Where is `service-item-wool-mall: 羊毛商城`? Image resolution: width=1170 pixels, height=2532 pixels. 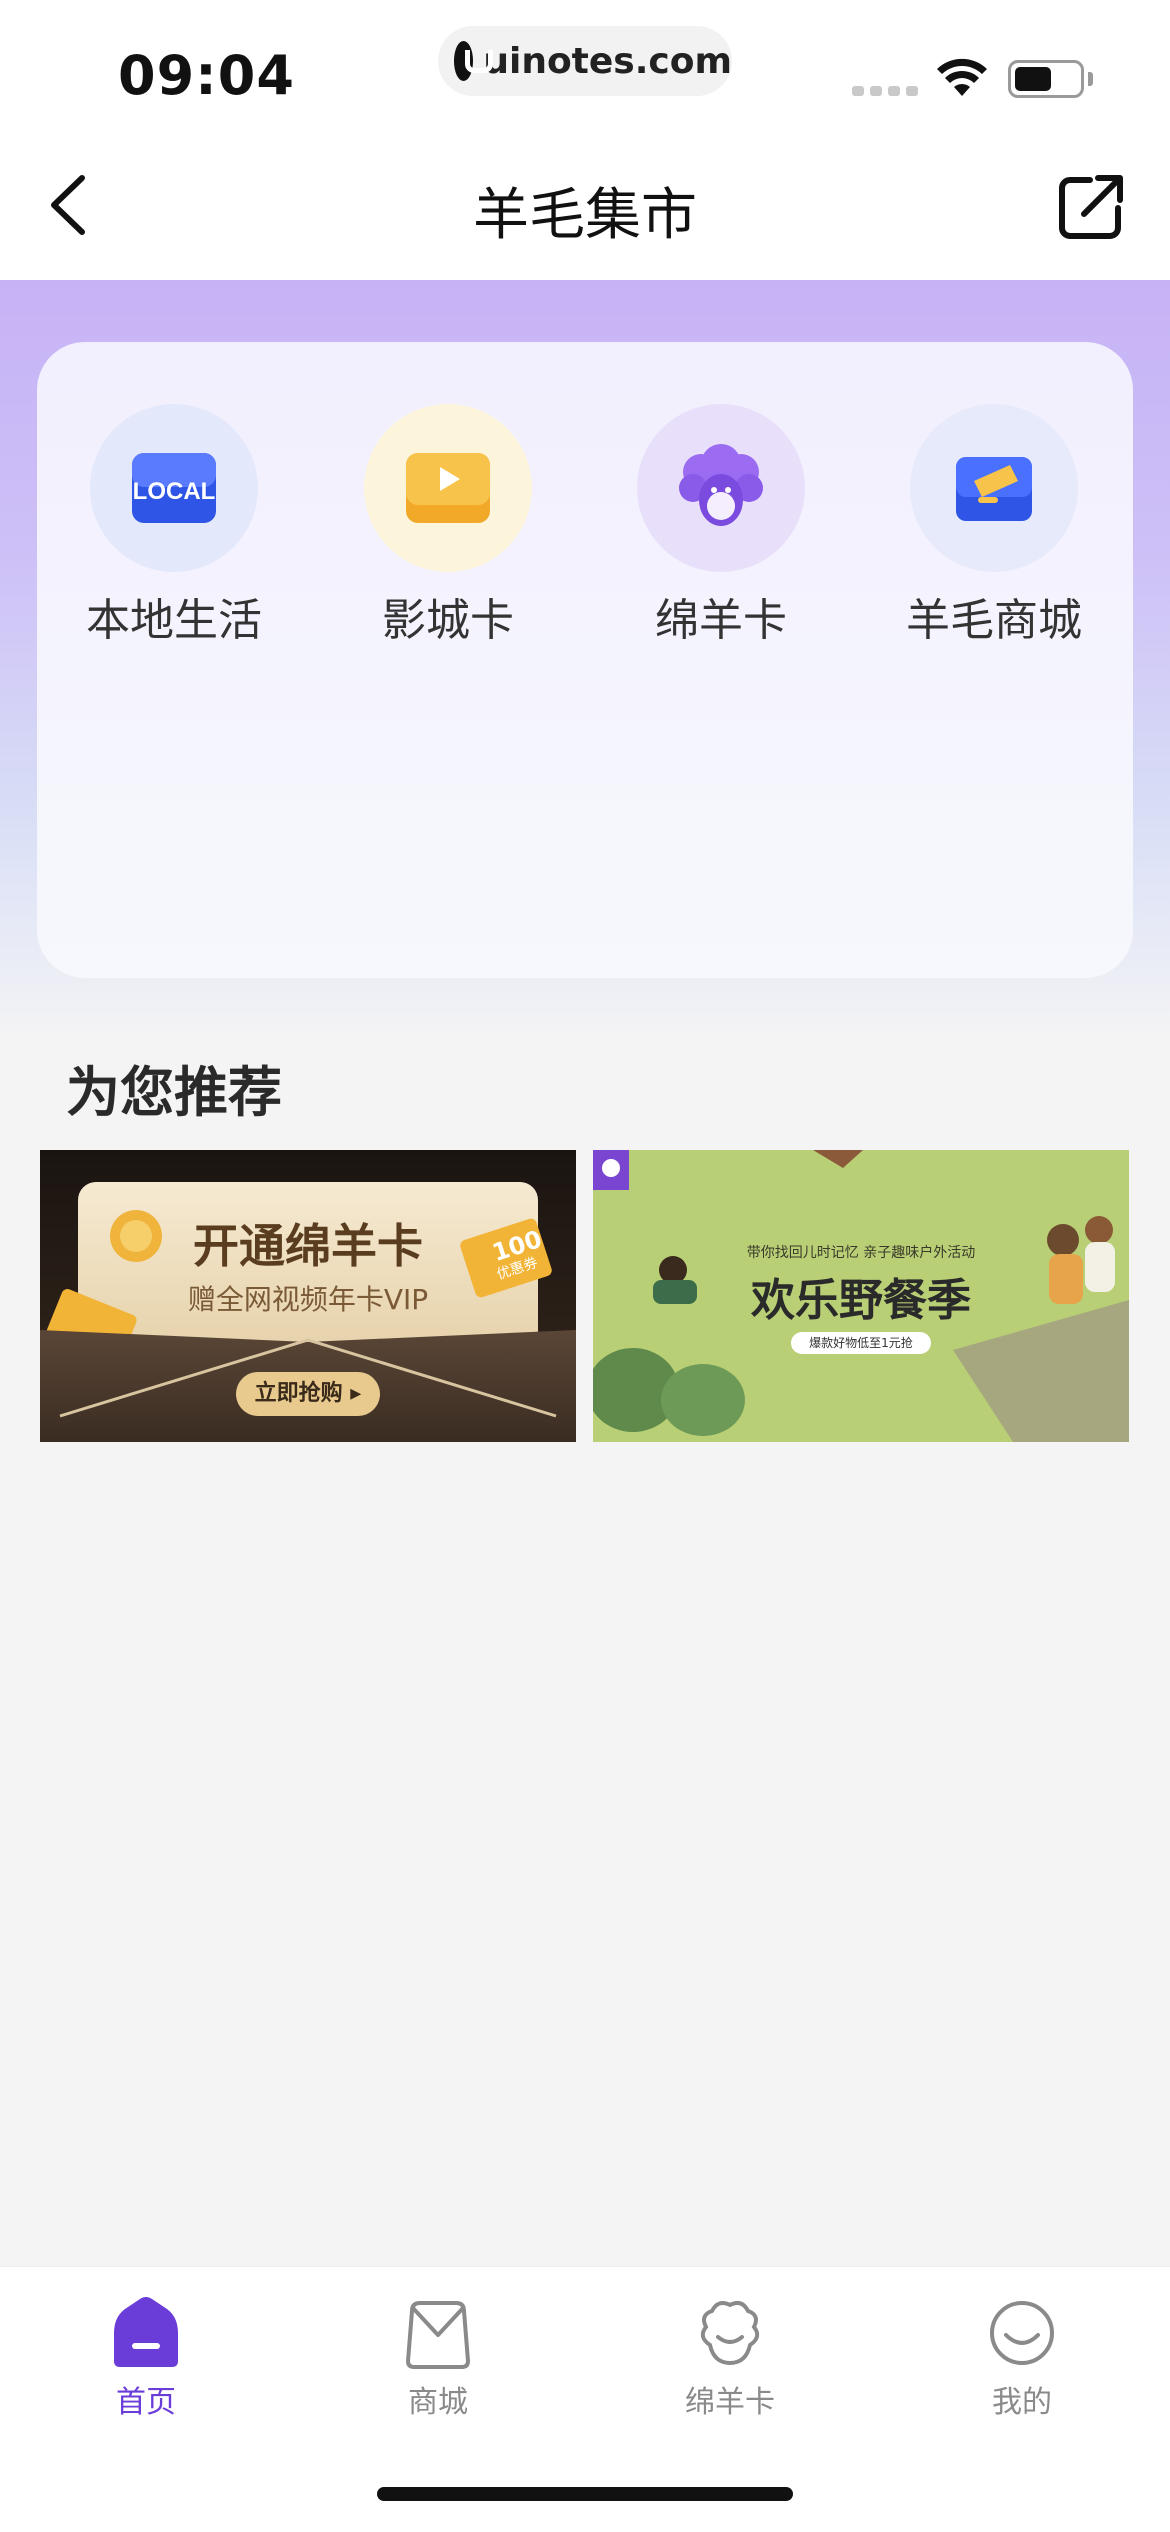
service-item-wool-mall: 羊毛商城 is located at coordinates (994, 526).